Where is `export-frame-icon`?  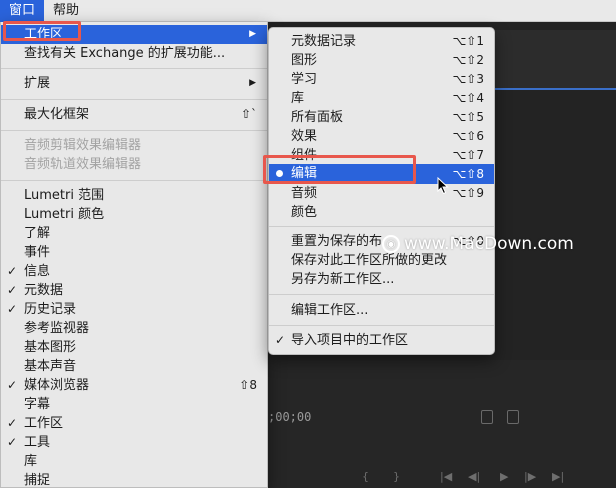 export-frame-icon is located at coordinates (487, 417).